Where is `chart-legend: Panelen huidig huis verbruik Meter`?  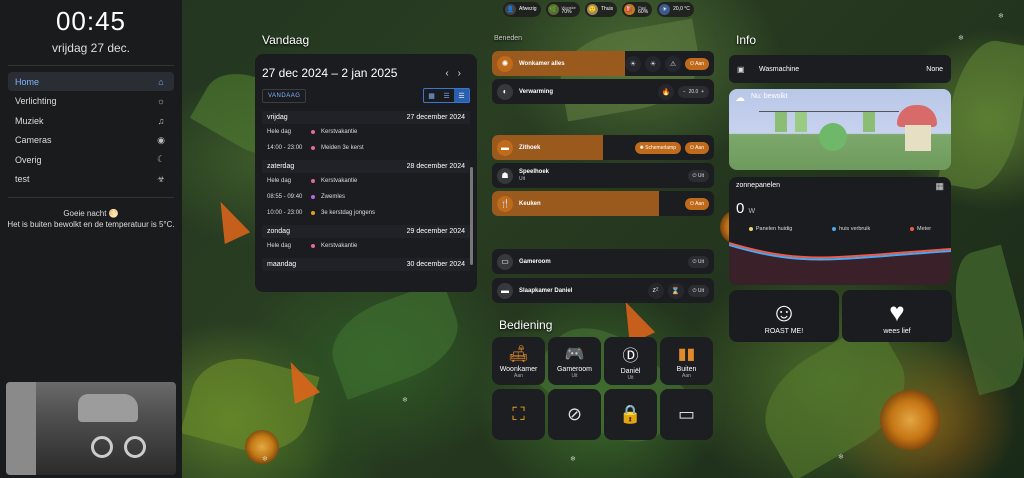 chart-legend: Panelen huidig huis verbruik Meter is located at coordinates (840, 229).